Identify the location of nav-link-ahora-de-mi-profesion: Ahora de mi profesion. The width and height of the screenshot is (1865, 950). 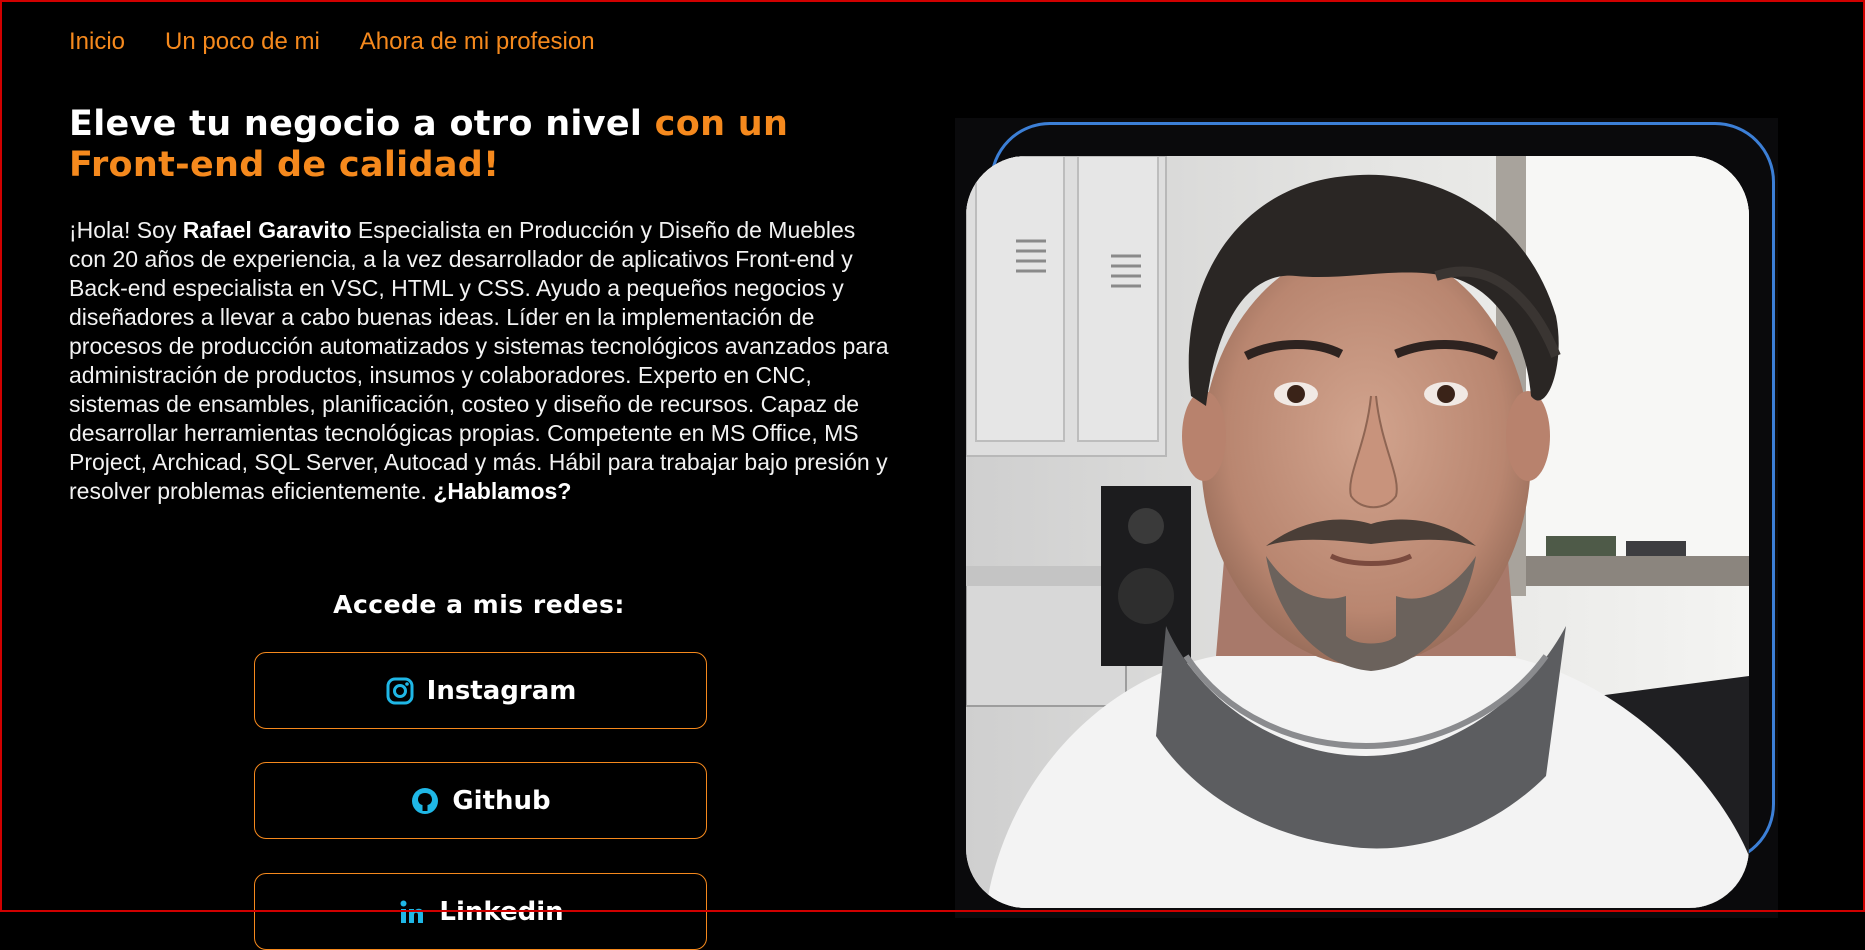
(477, 42).